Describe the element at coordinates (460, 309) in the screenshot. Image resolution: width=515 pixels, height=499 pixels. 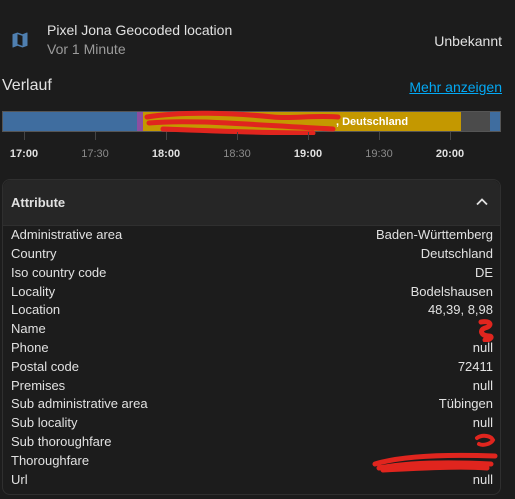
I see `attribute-value: 48,39, 8,98` at that location.